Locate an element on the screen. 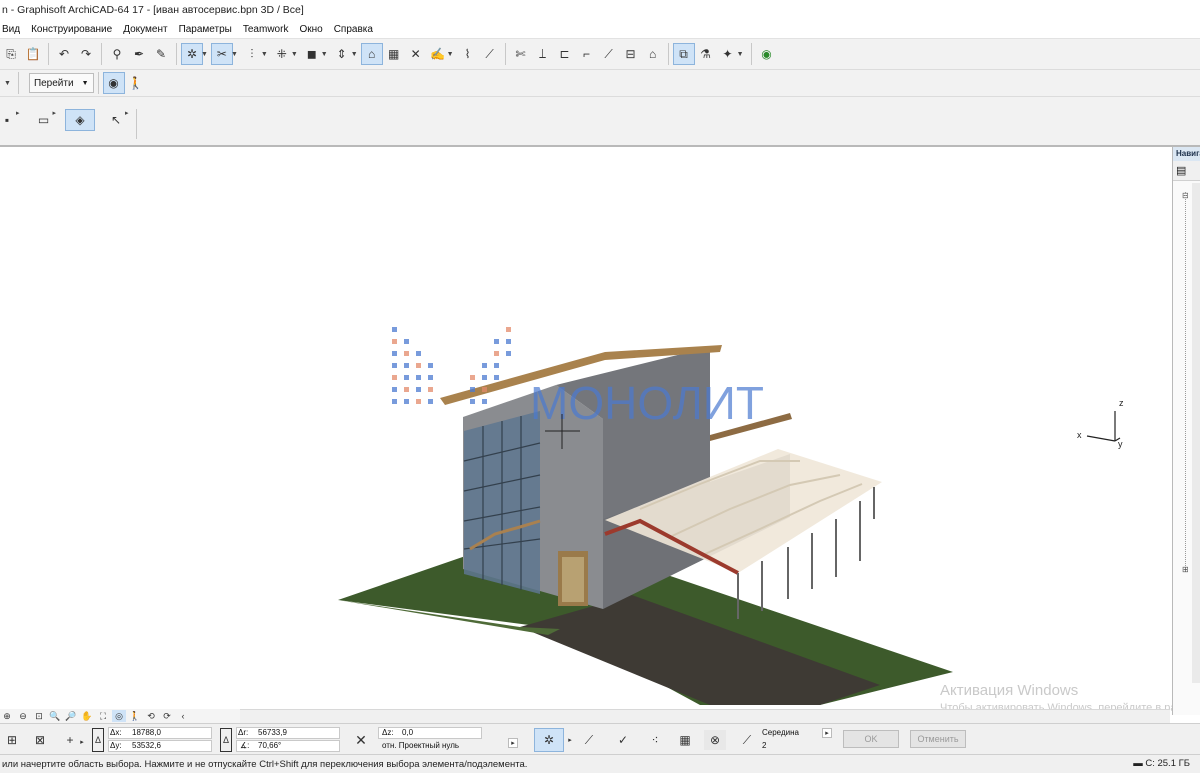 The width and height of the screenshot is (1200, 773). split-icon: ✄ is located at coordinates (521, 54).